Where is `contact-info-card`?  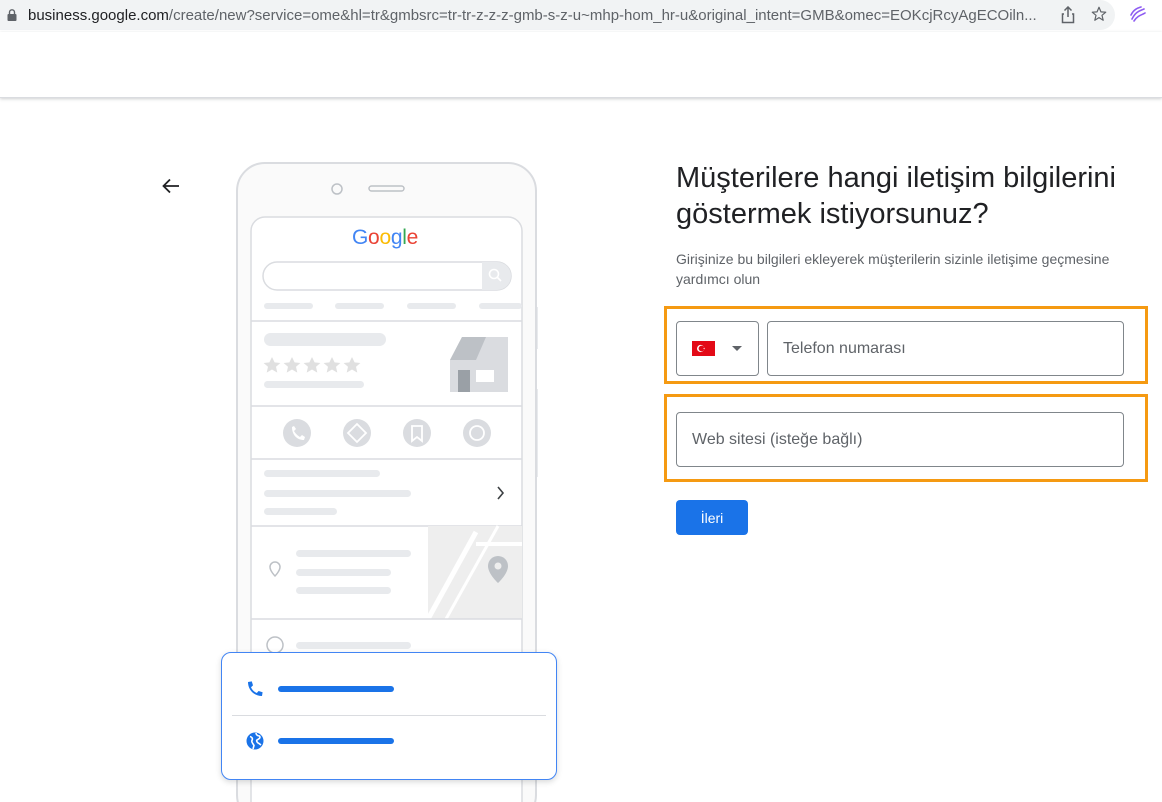 contact-info-card is located at coordinates (389, 716).